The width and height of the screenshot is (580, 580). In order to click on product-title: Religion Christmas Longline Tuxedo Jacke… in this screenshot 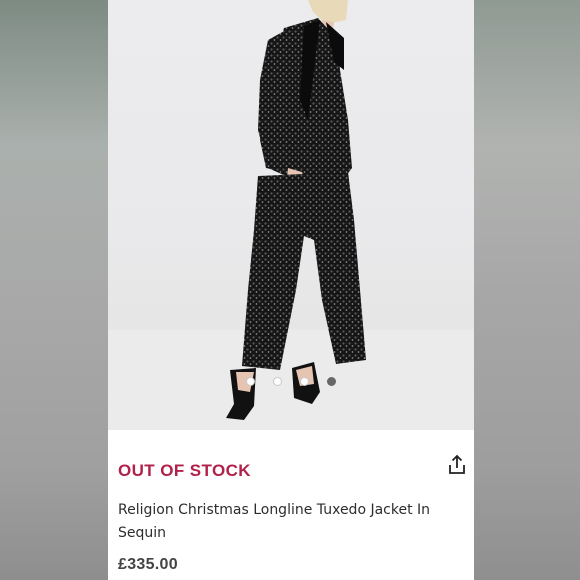, I will do `click(274, 521)`.